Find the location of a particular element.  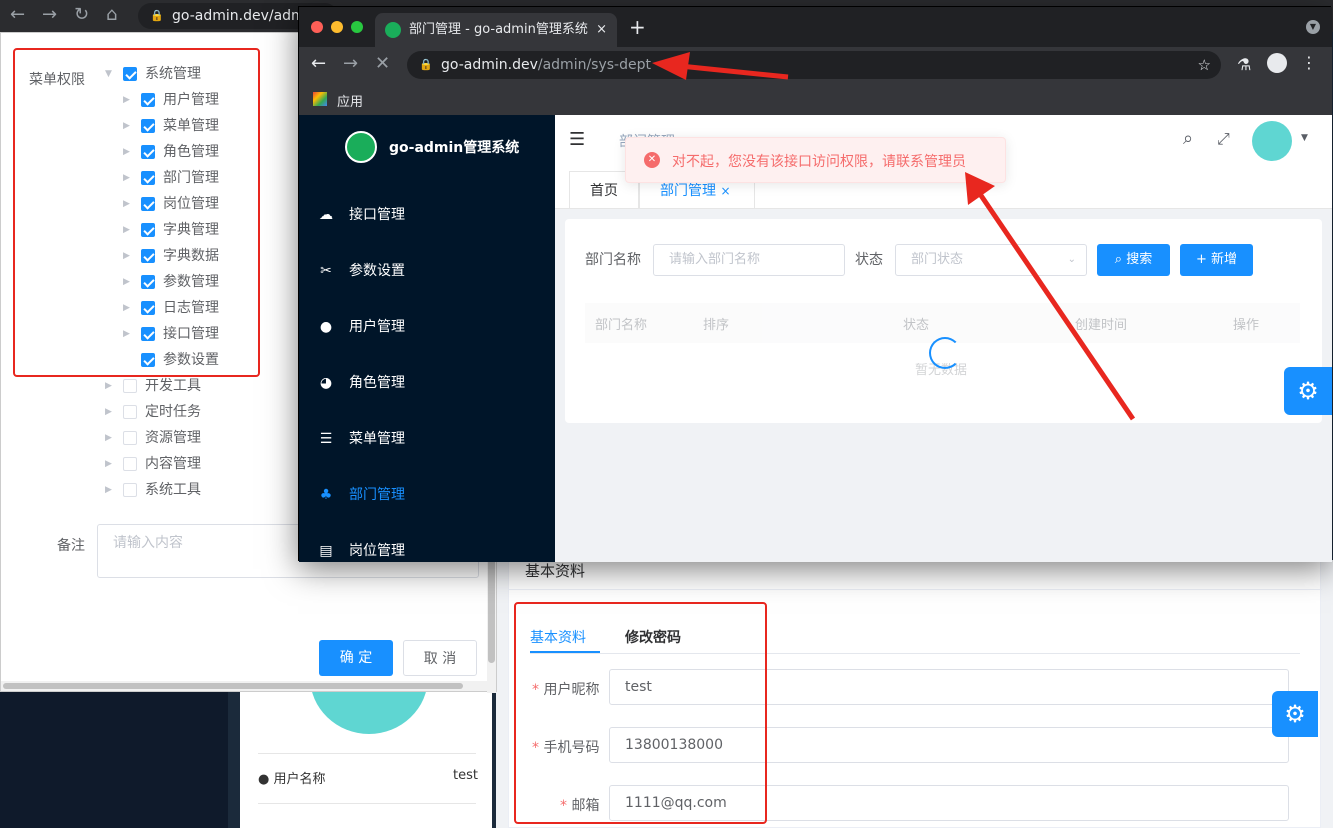

arrow-to-url is located at coordinates (734, 71).